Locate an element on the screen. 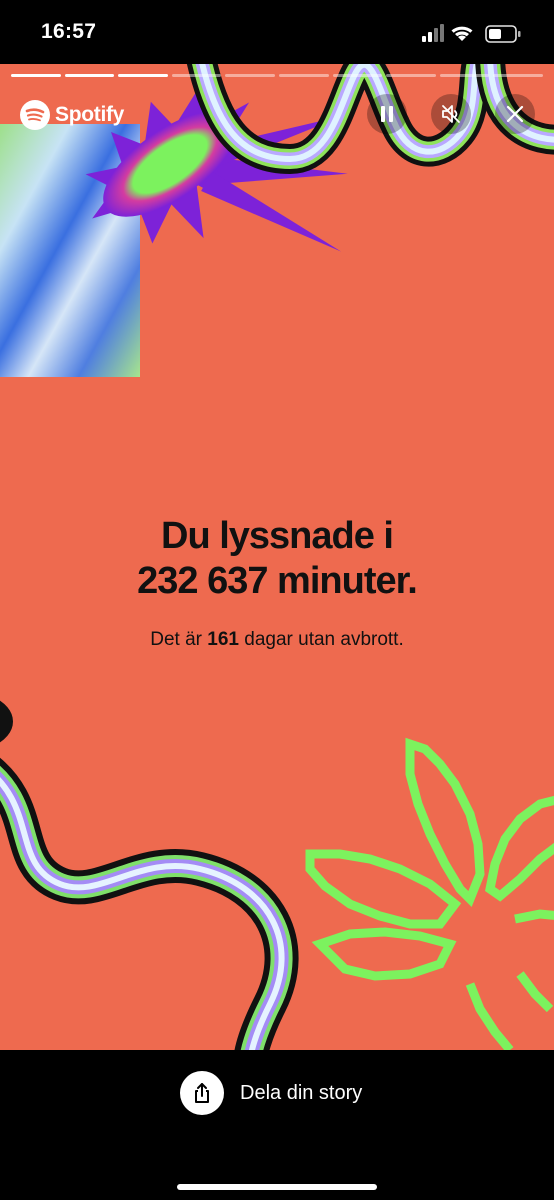 The width and height of the screenshot is (554, 1200). speaker-mute-icon is located at coordinates (451, 114).